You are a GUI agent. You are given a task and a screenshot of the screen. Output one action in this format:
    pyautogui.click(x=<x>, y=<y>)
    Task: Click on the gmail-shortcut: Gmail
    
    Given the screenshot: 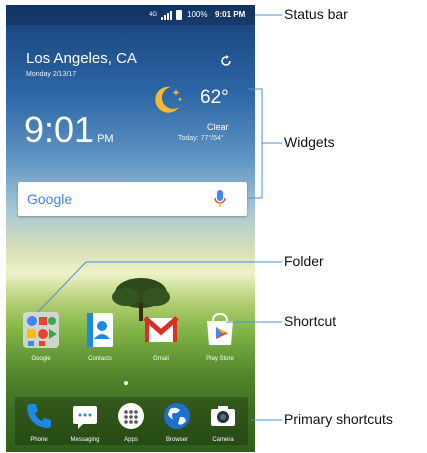 What is the action you would take?
    pyautogui.click(x=161, y=336)
    